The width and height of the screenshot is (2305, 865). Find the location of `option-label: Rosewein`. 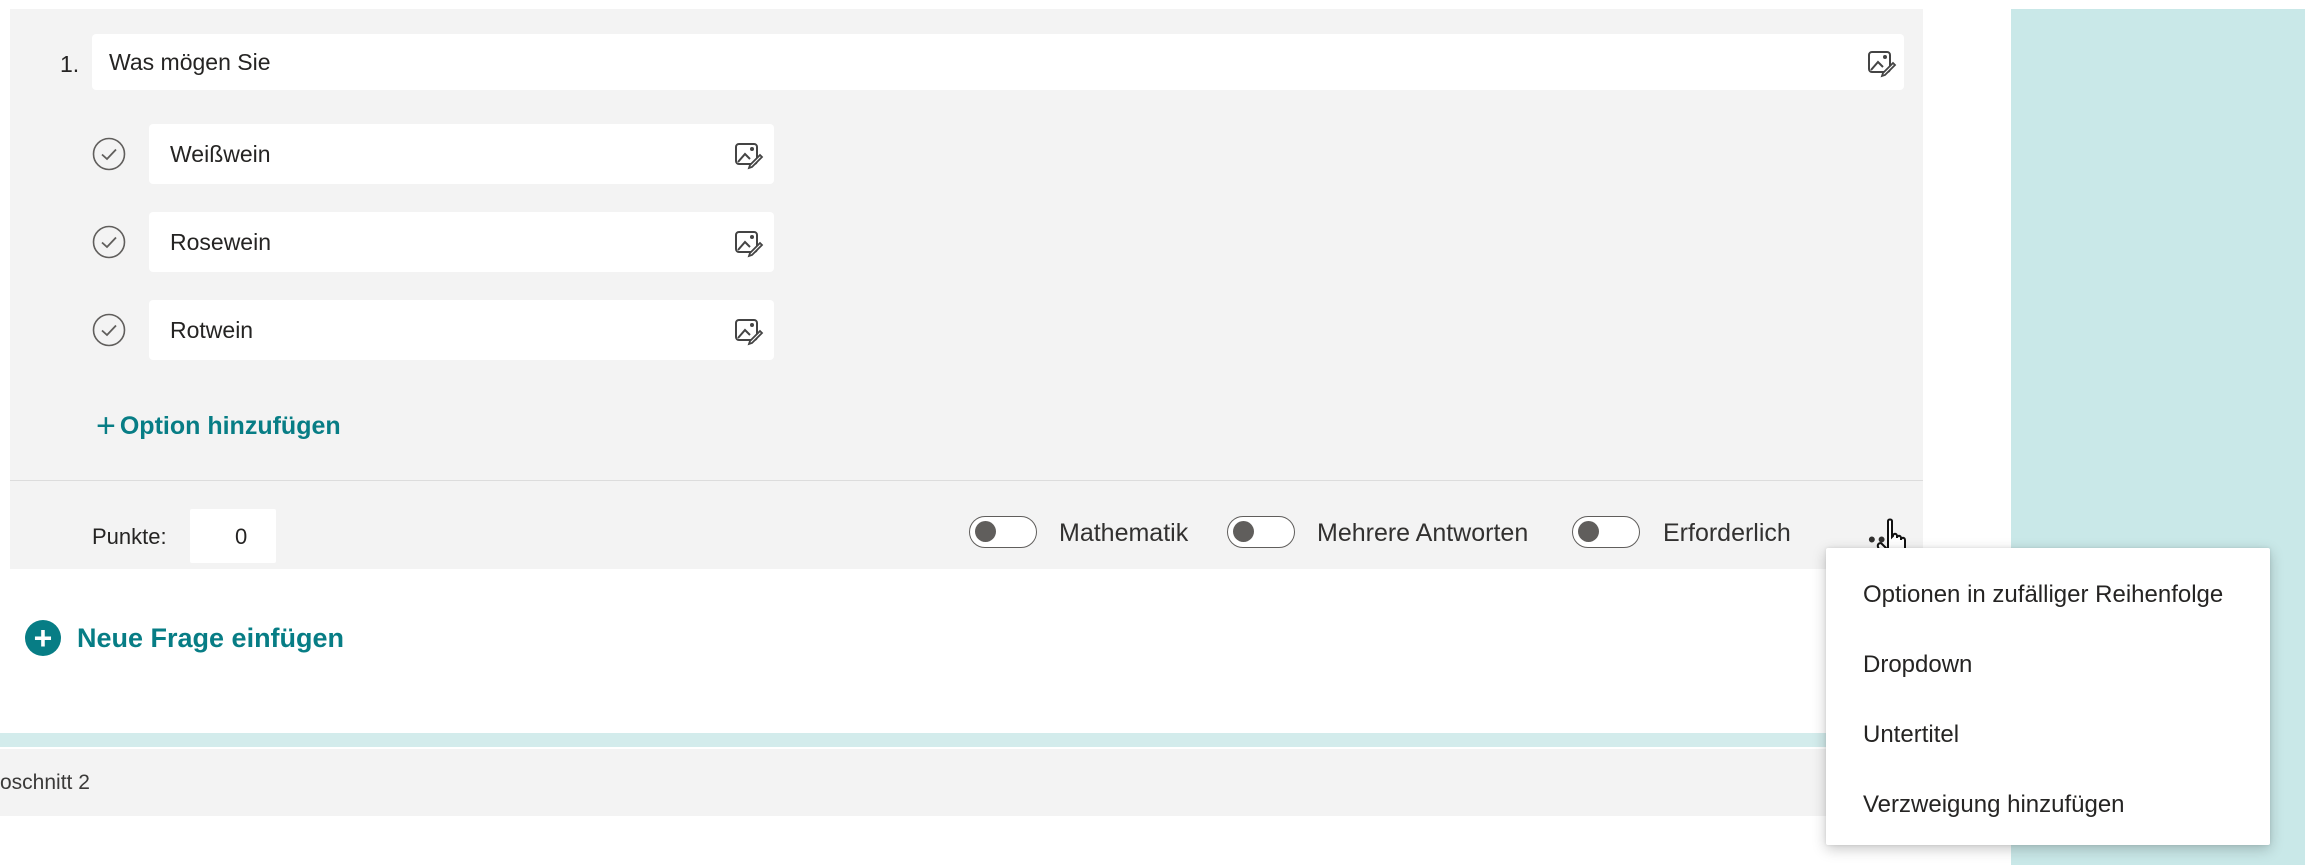

option-label: Rosewein is located at coordinates (220, 242).